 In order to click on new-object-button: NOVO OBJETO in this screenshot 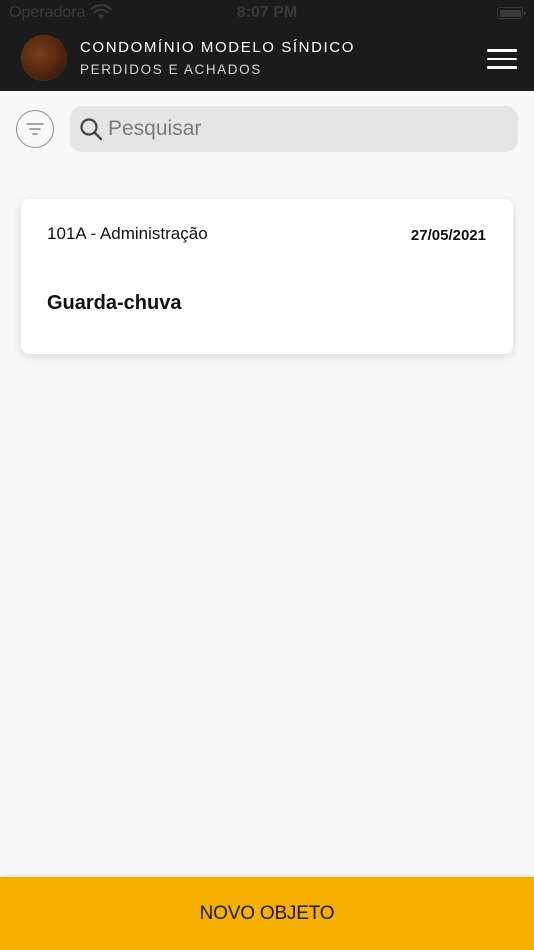, I will do `click(267, 913)`.